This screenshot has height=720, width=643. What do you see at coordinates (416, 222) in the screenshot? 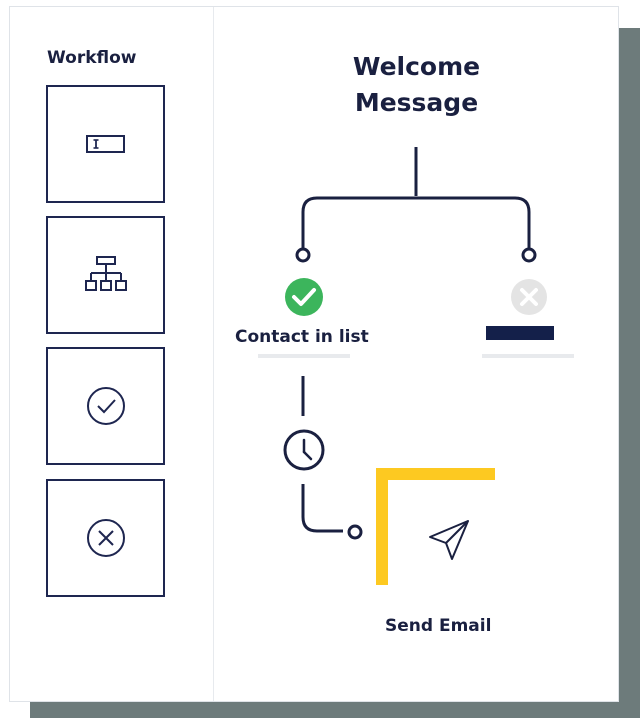
I see `branch-connector` at bounding box center [416, 222].